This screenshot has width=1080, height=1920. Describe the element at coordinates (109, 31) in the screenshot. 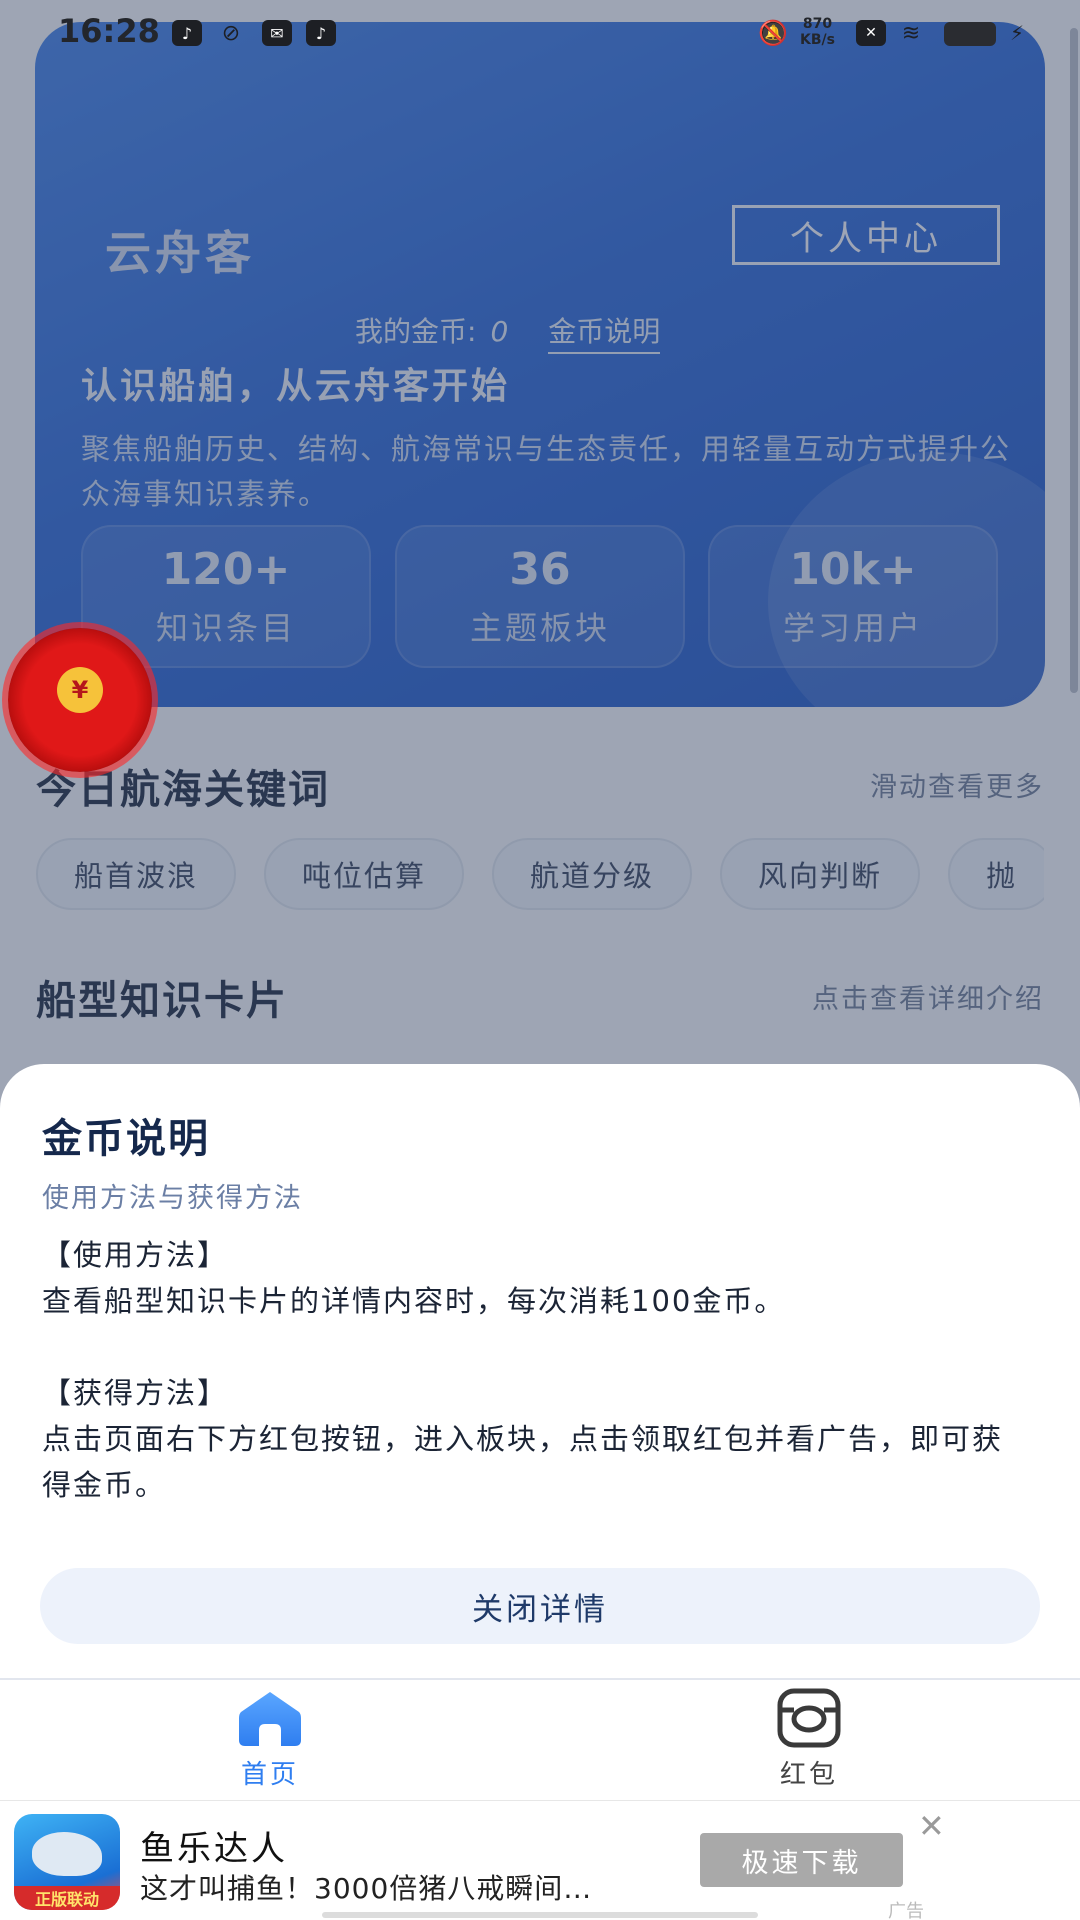

I see `status-time: 16:28` at that location.